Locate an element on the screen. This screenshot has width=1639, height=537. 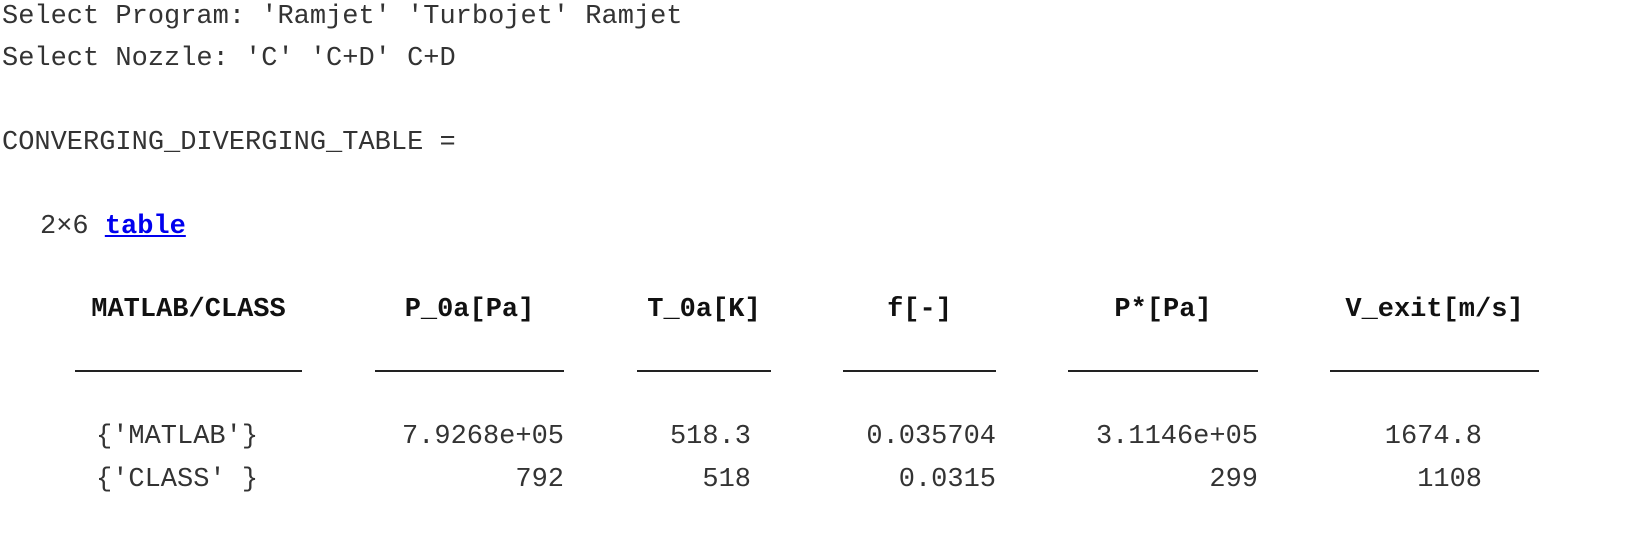
column-header-vexit: V_exit[m/s] is located at coordinates (1434, 332).